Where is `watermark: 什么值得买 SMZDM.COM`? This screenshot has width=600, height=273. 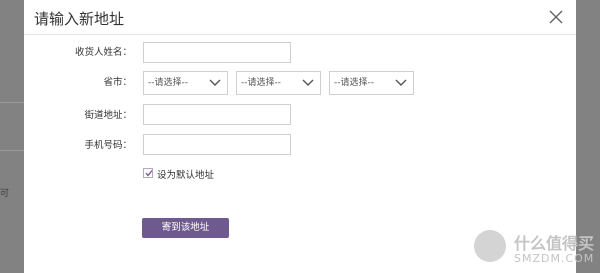 watermark: 什么值得买 SMZDM.COM is located at coordinates (534, 249).